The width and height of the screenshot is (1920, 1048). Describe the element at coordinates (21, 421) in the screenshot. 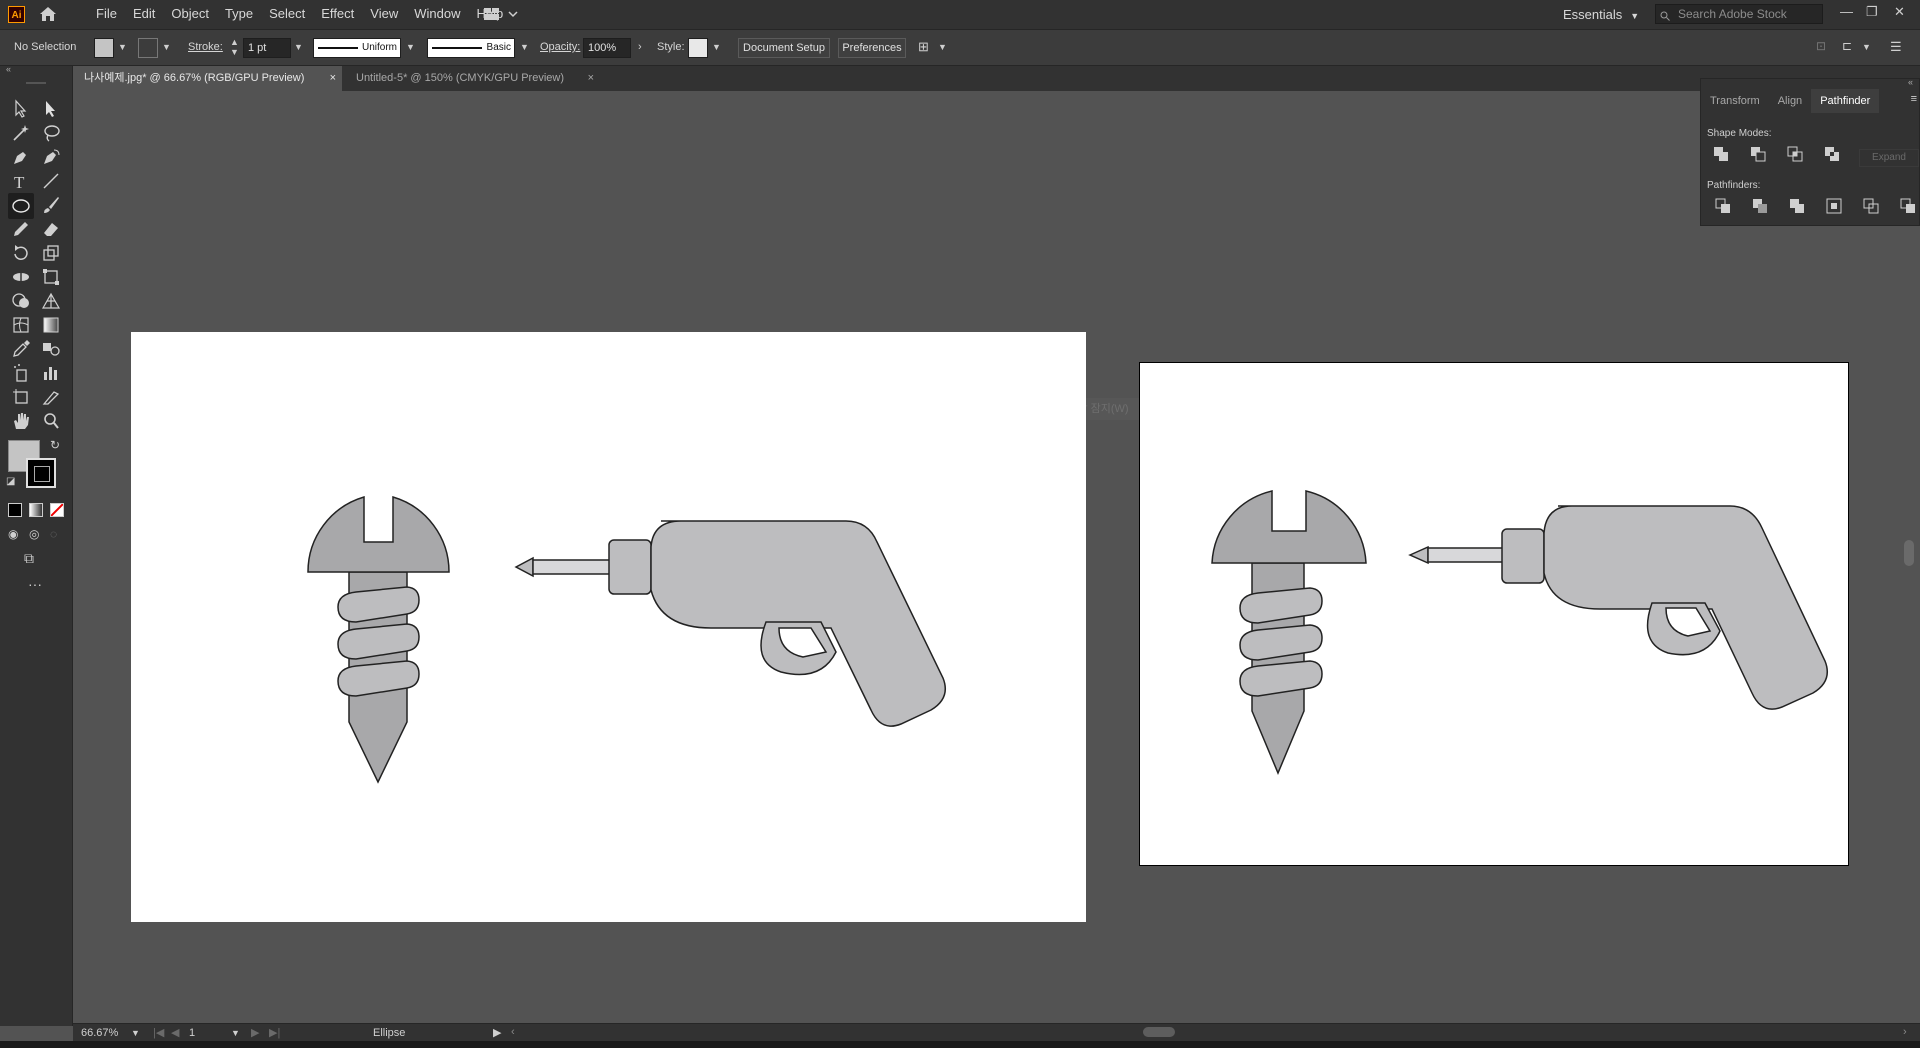

I see `hand-tool-icon` at that location.